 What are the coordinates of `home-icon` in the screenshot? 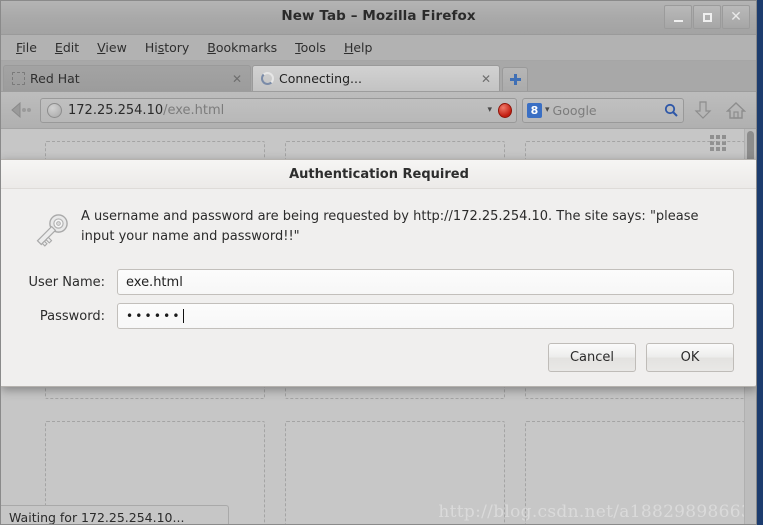 It's located at (736, 110).